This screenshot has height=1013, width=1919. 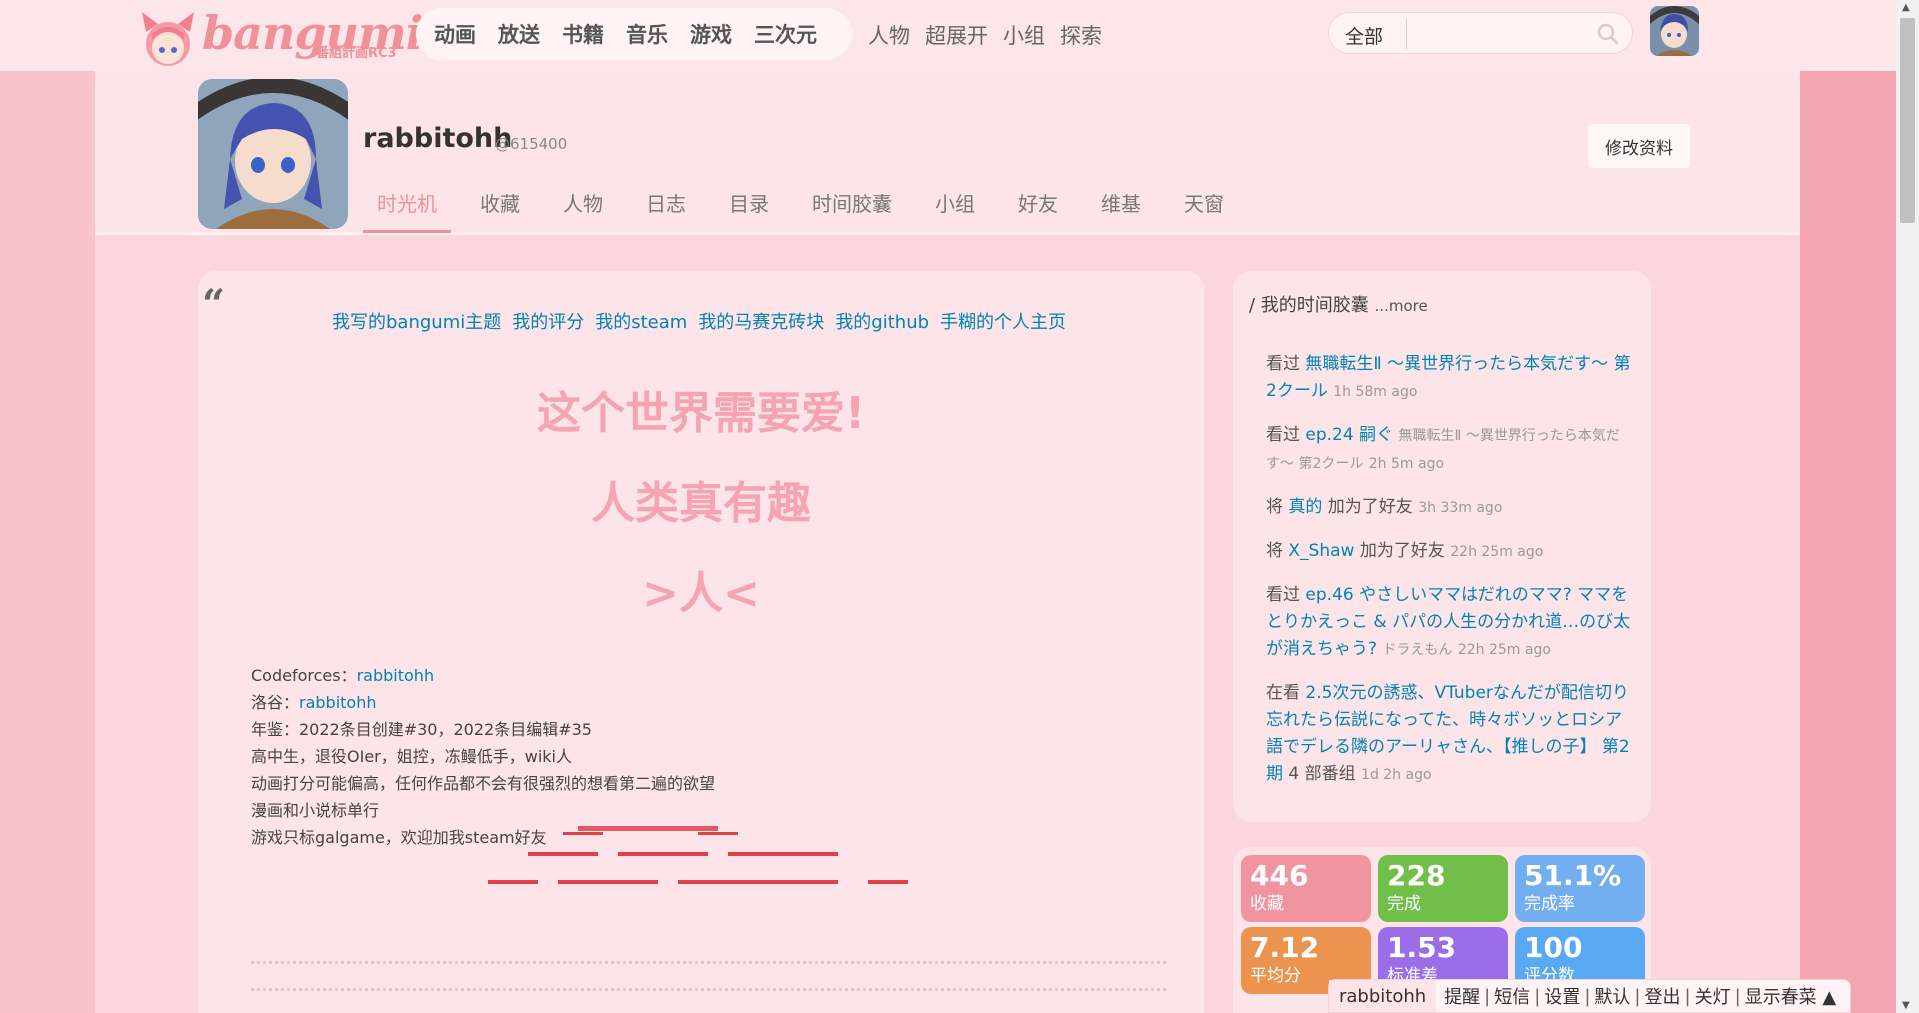 I want to click on bio-line: 洛谷：rabbitohh, so click(x=314, y=702).